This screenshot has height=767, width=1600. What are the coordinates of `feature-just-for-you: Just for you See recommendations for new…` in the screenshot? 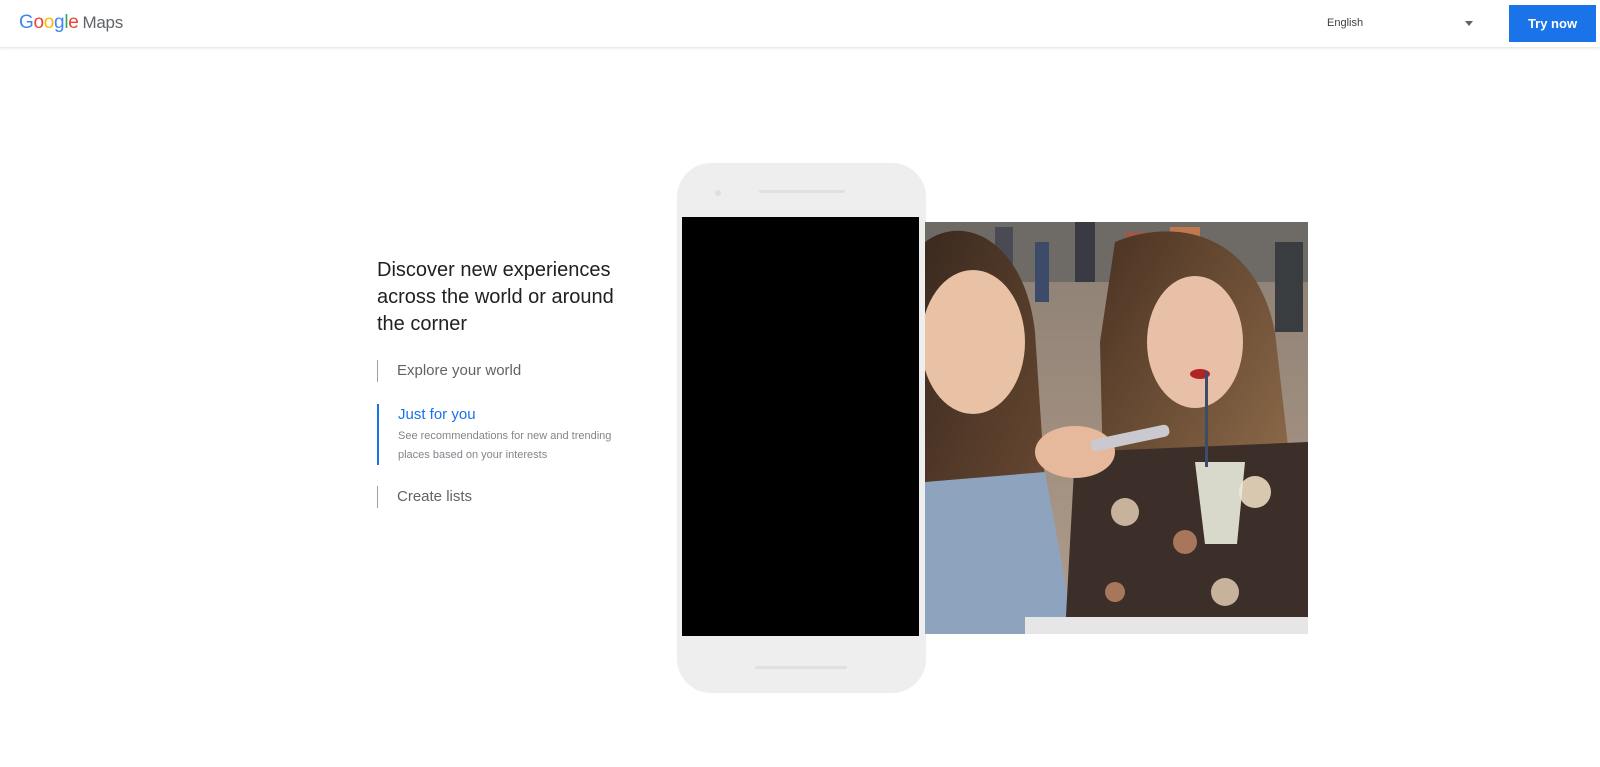 It's located at (502, 434).